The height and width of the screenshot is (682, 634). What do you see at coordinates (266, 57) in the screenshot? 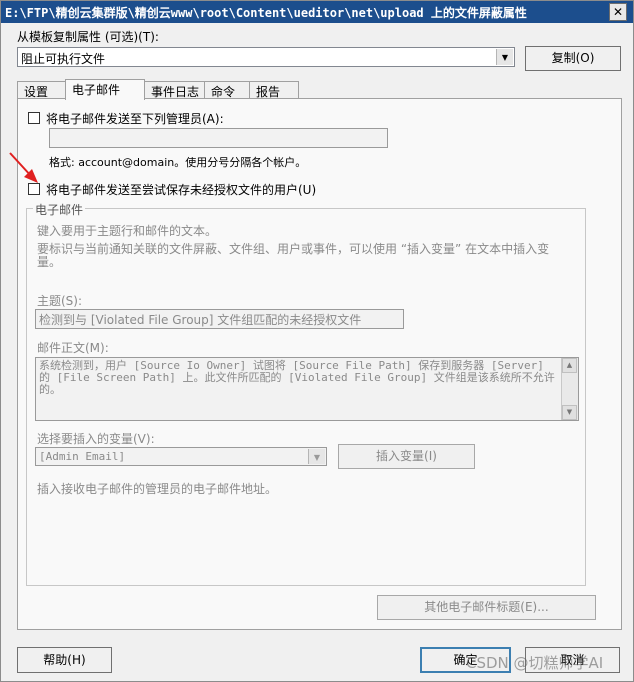
I see `template-select: 阻止可执行文件 ▼` at bounding box center [266, 57].